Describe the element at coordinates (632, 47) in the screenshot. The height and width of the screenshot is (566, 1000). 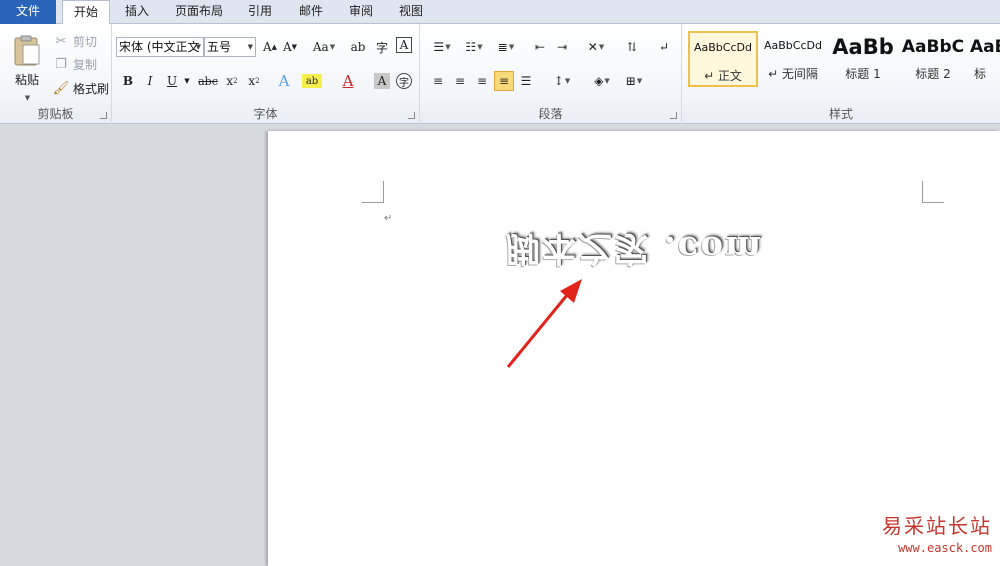
I see `sort-icon: ⇅` at that location.